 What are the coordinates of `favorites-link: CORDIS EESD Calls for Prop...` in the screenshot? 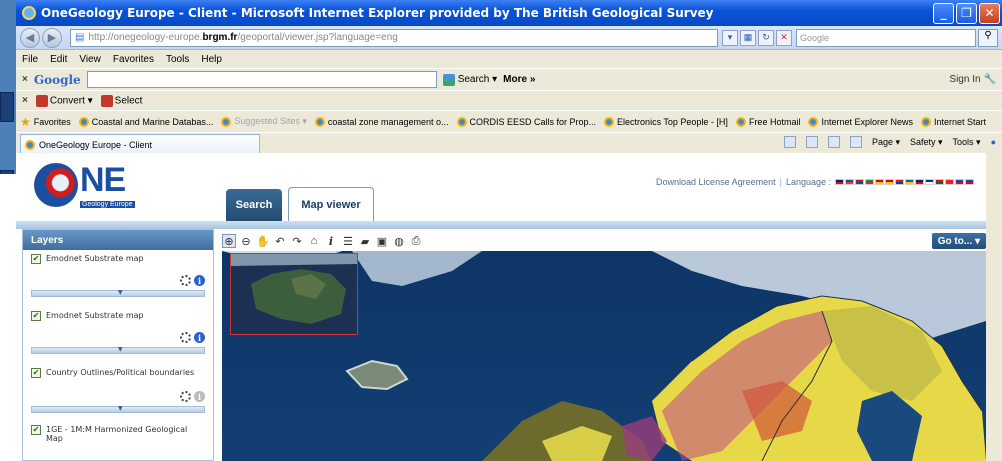 It's located at (526, 121).